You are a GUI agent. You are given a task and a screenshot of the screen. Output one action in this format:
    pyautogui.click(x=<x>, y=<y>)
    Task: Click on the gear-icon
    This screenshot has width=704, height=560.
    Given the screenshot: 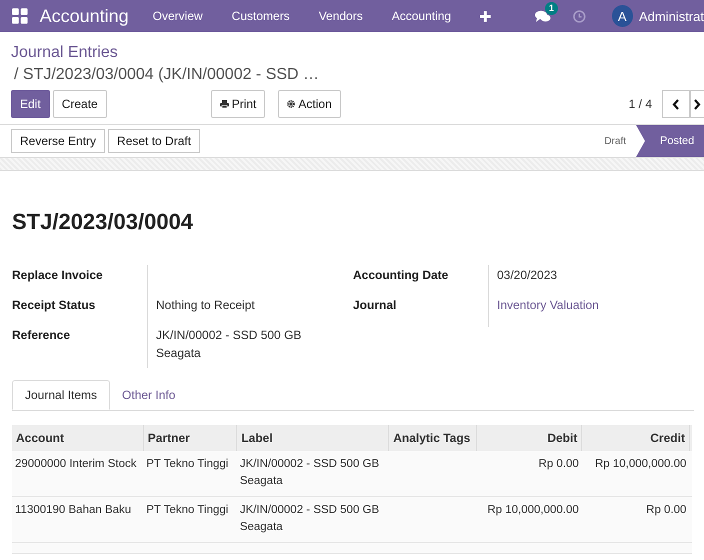 What is the action you would take?
    pyautogui.click(x=291, y=104)
    